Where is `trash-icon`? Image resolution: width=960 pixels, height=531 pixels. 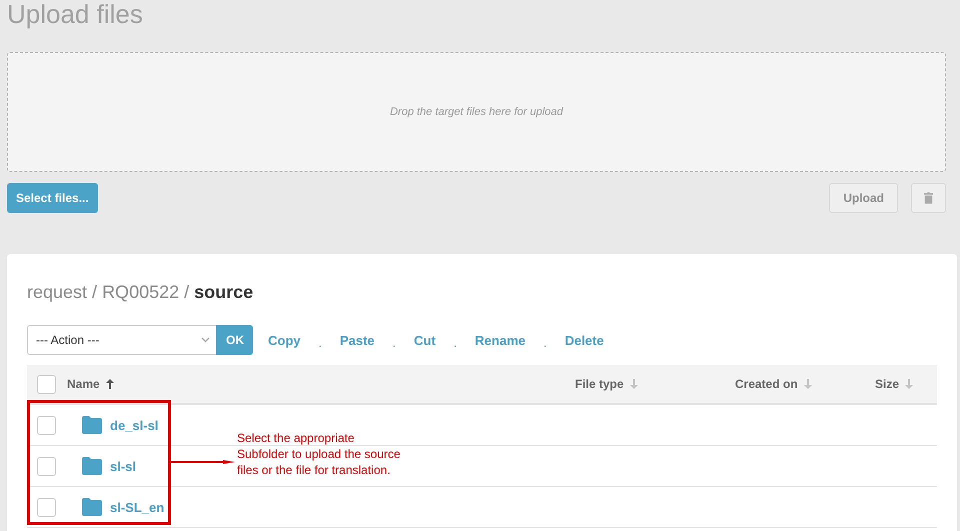
trash-icon is located at coordinates (928, 198).